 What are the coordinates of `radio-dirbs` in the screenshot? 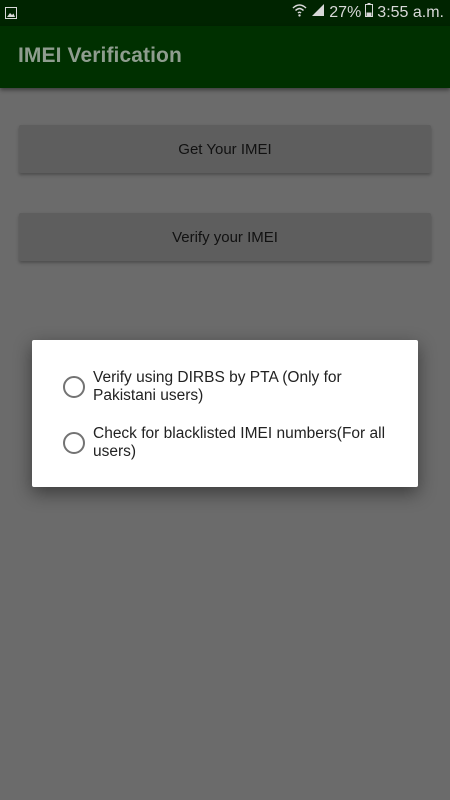 It's located at (74, 387).